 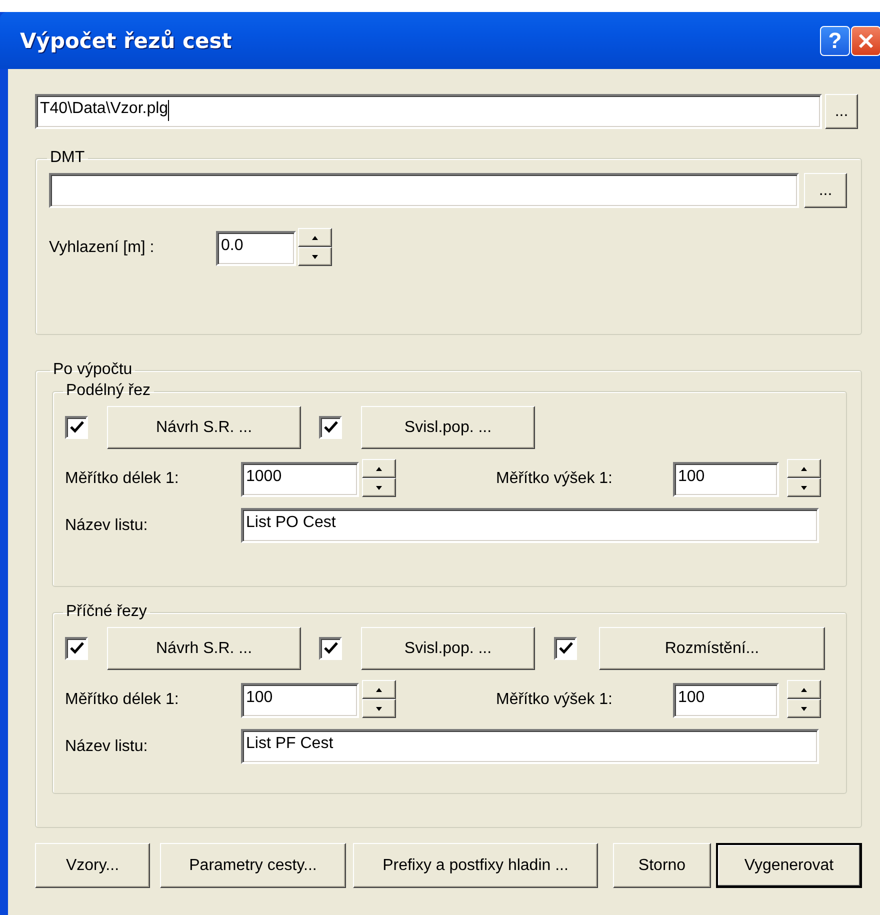 I want to click on close-button, so click(x=865, y=41).